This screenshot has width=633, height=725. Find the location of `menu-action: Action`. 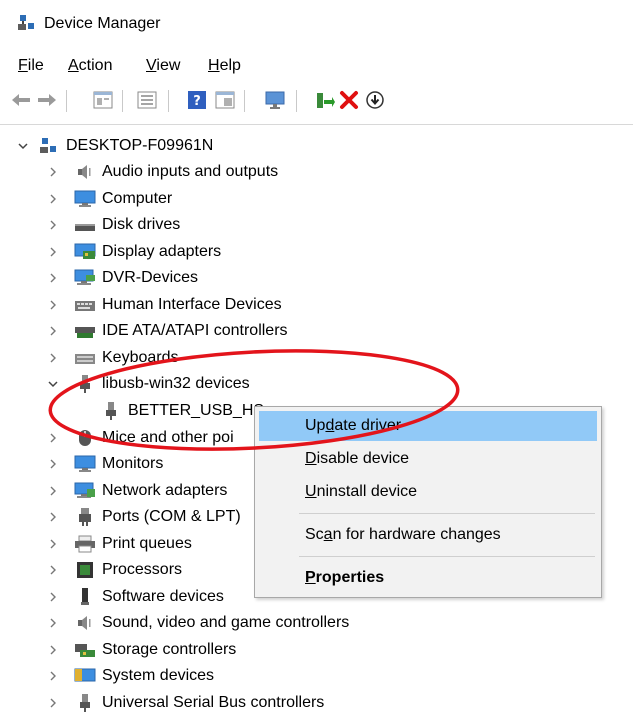

menu-action: Action is located at coordinates (90, 66).